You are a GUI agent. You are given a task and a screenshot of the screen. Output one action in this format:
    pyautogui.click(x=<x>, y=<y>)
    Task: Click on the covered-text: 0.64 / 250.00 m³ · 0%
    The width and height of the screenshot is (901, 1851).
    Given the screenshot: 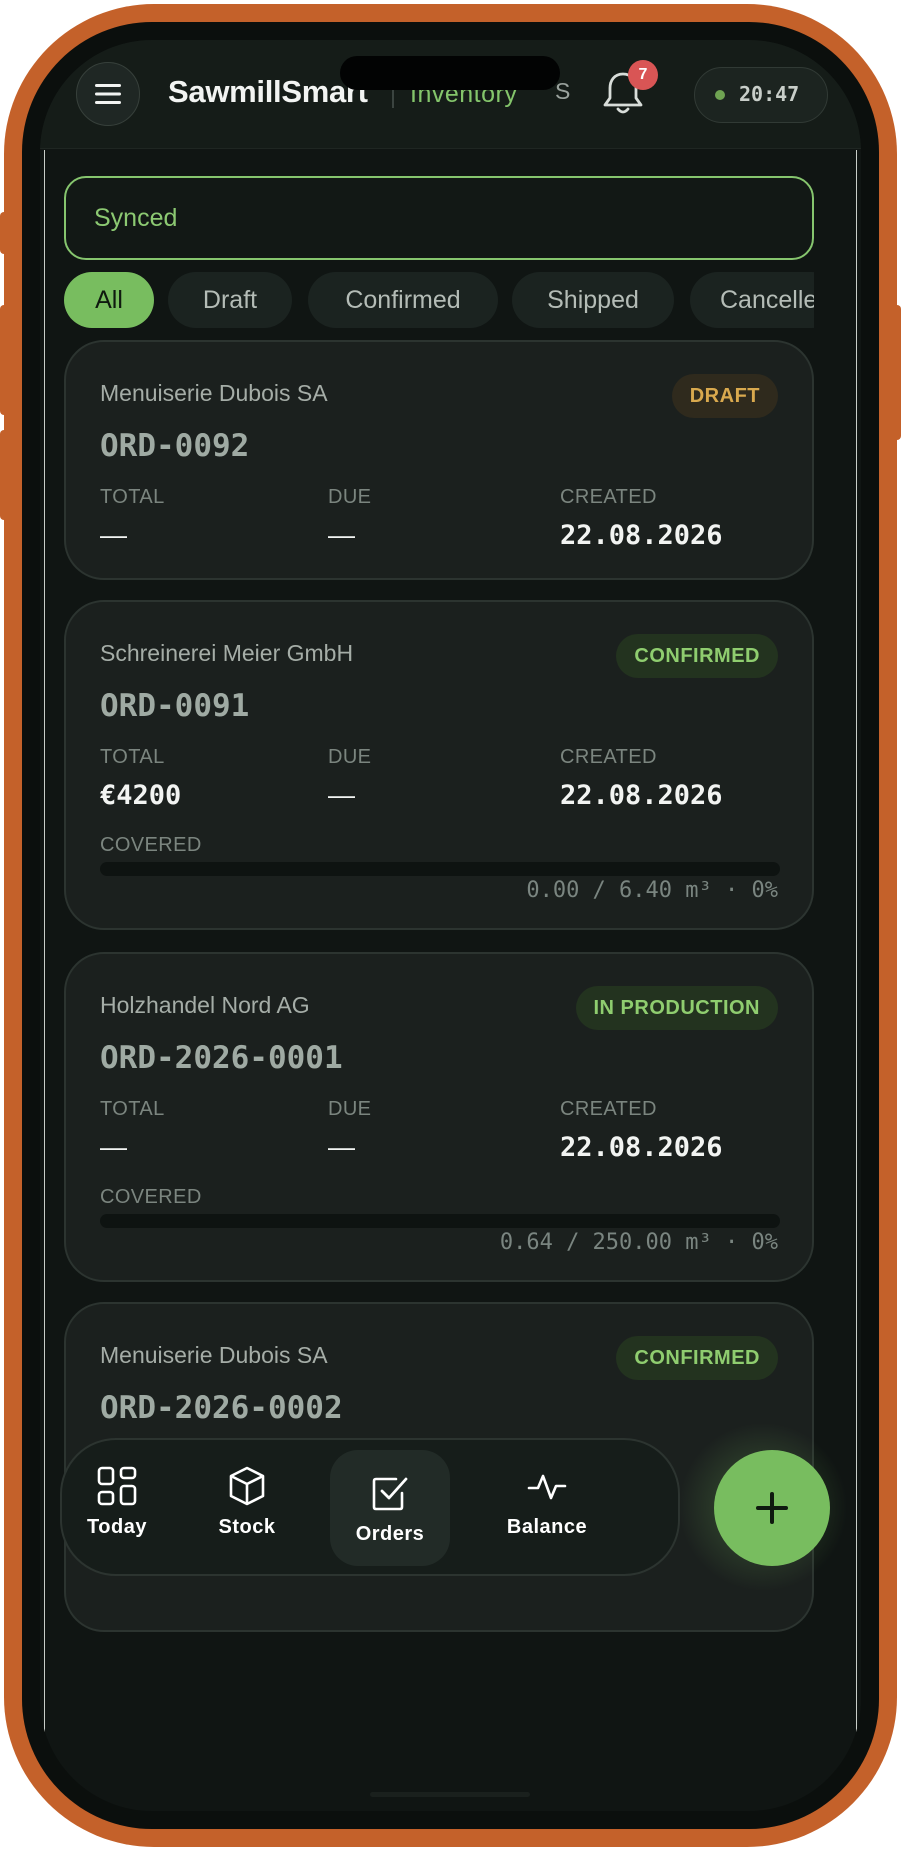 What is the action you would take?
    pyautogui.click(x=638, y=1242)
    